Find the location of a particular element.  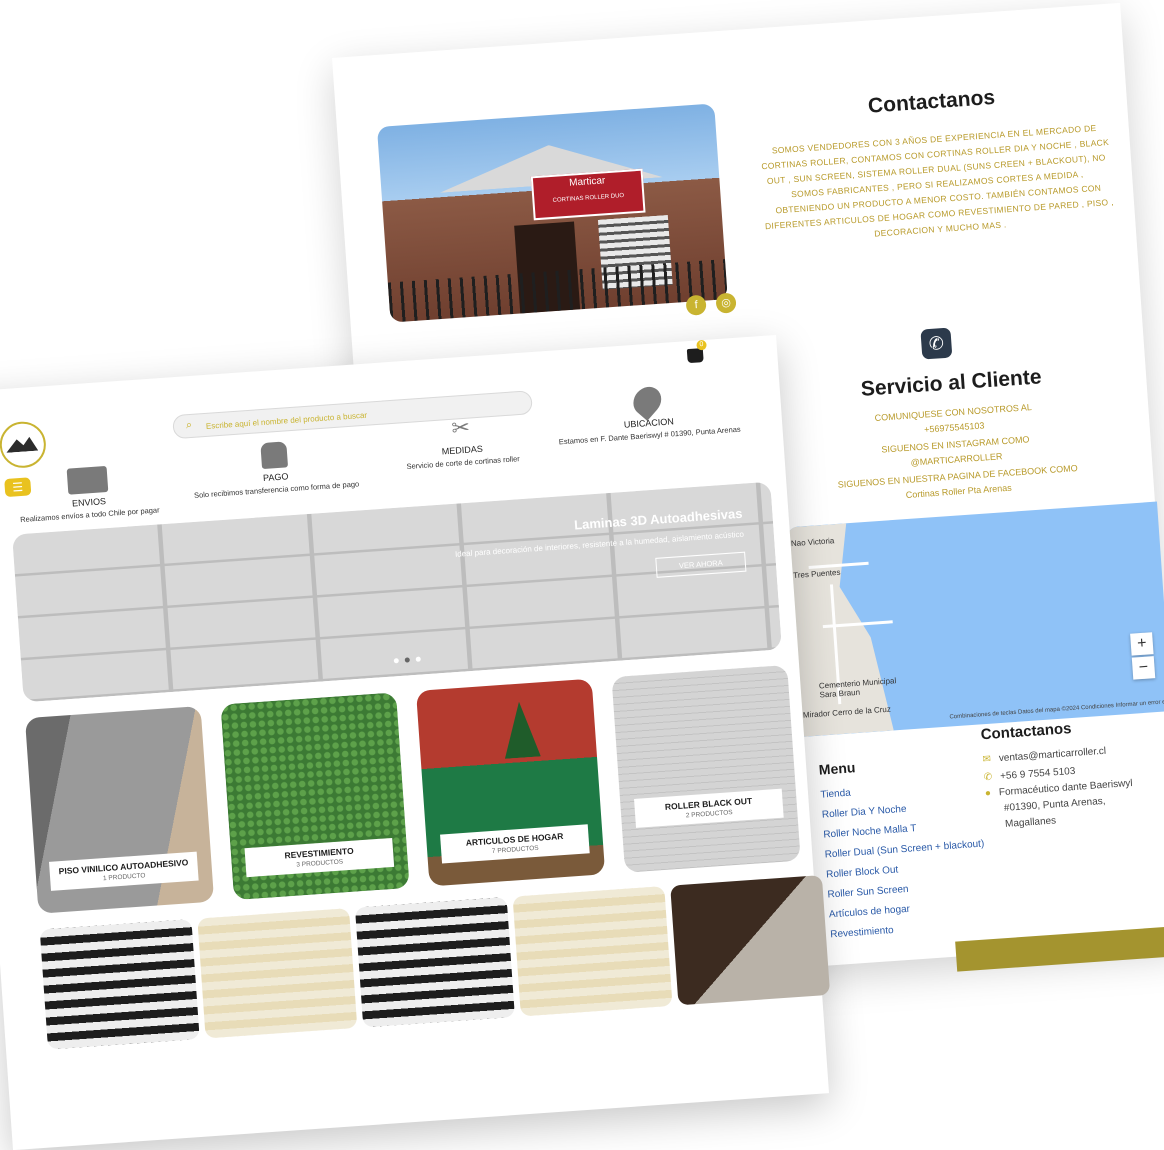

carousel-dots is located at coordinates (407, 660).